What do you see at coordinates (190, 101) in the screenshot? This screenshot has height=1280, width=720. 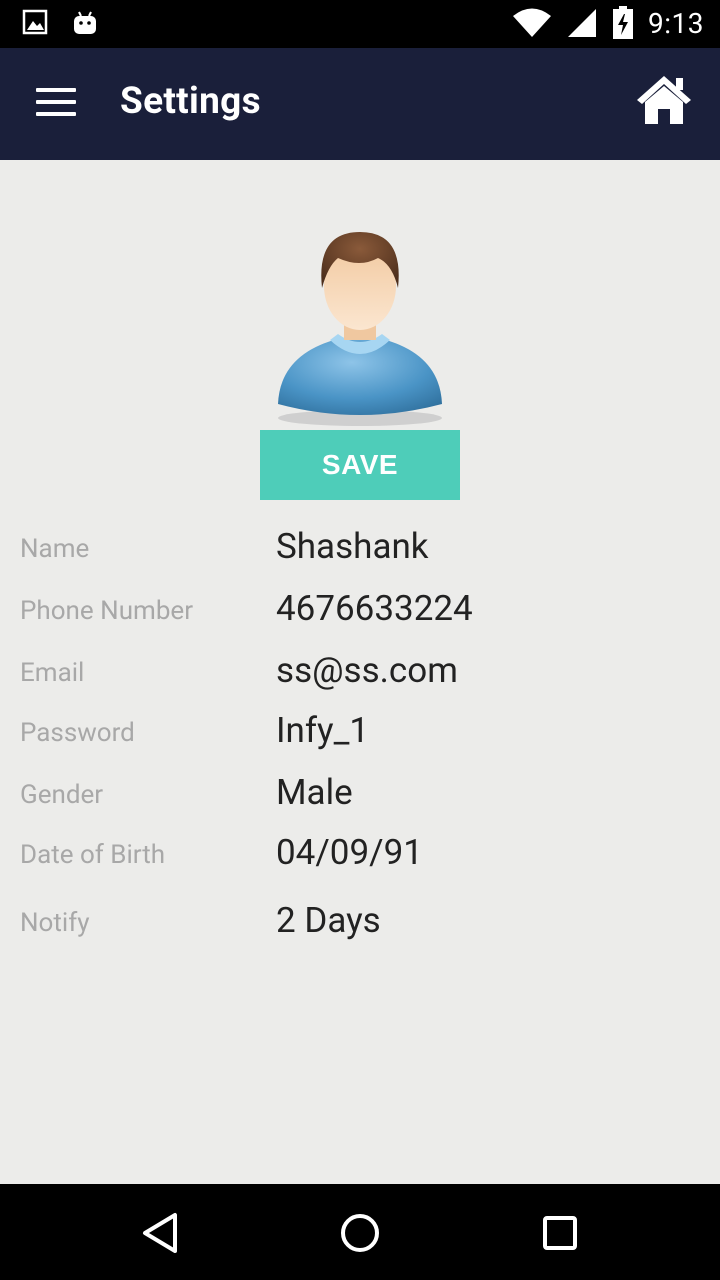 I see `page-title: Settings` at bounding box center [190, 101].